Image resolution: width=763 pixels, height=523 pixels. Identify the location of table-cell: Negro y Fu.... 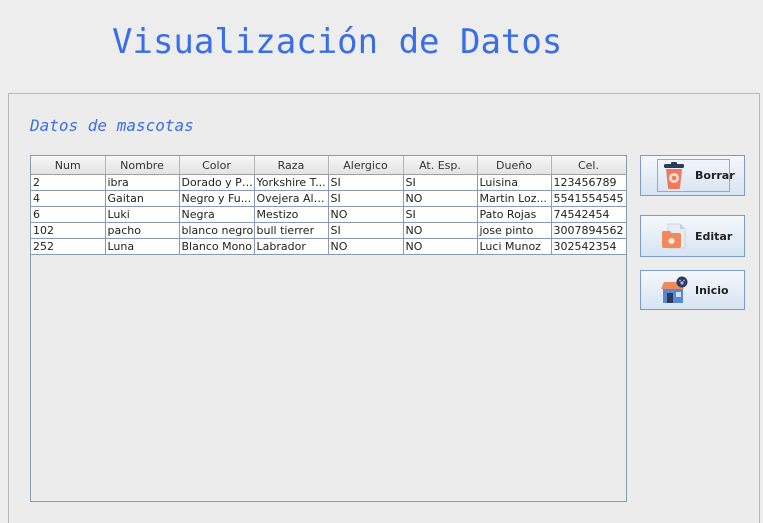
(217, 198).